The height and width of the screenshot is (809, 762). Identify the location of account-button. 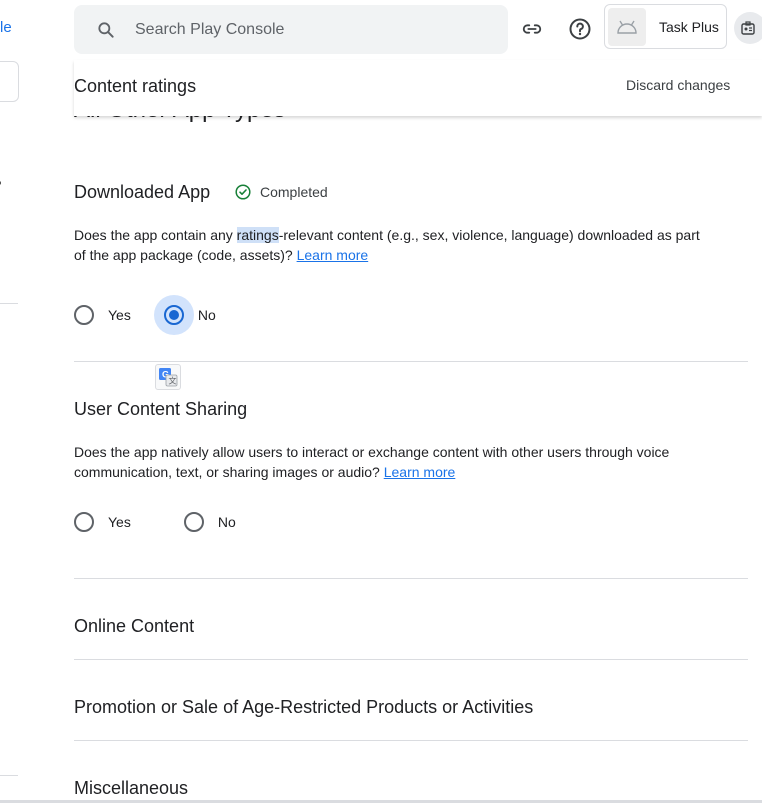
(748, 28).